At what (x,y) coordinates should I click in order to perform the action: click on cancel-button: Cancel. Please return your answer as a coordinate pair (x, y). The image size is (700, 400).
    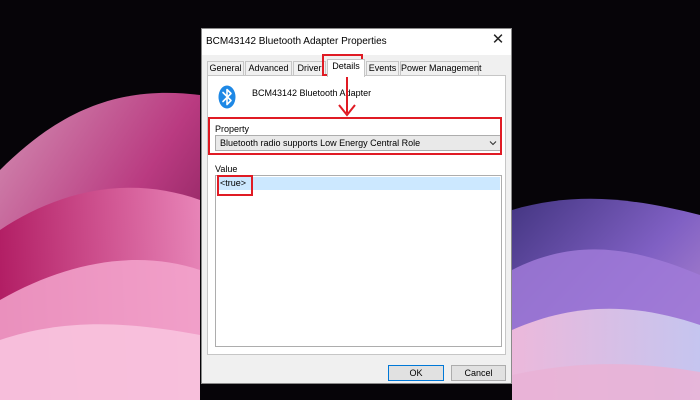
    Looking at the image, I should click on (478, 373).